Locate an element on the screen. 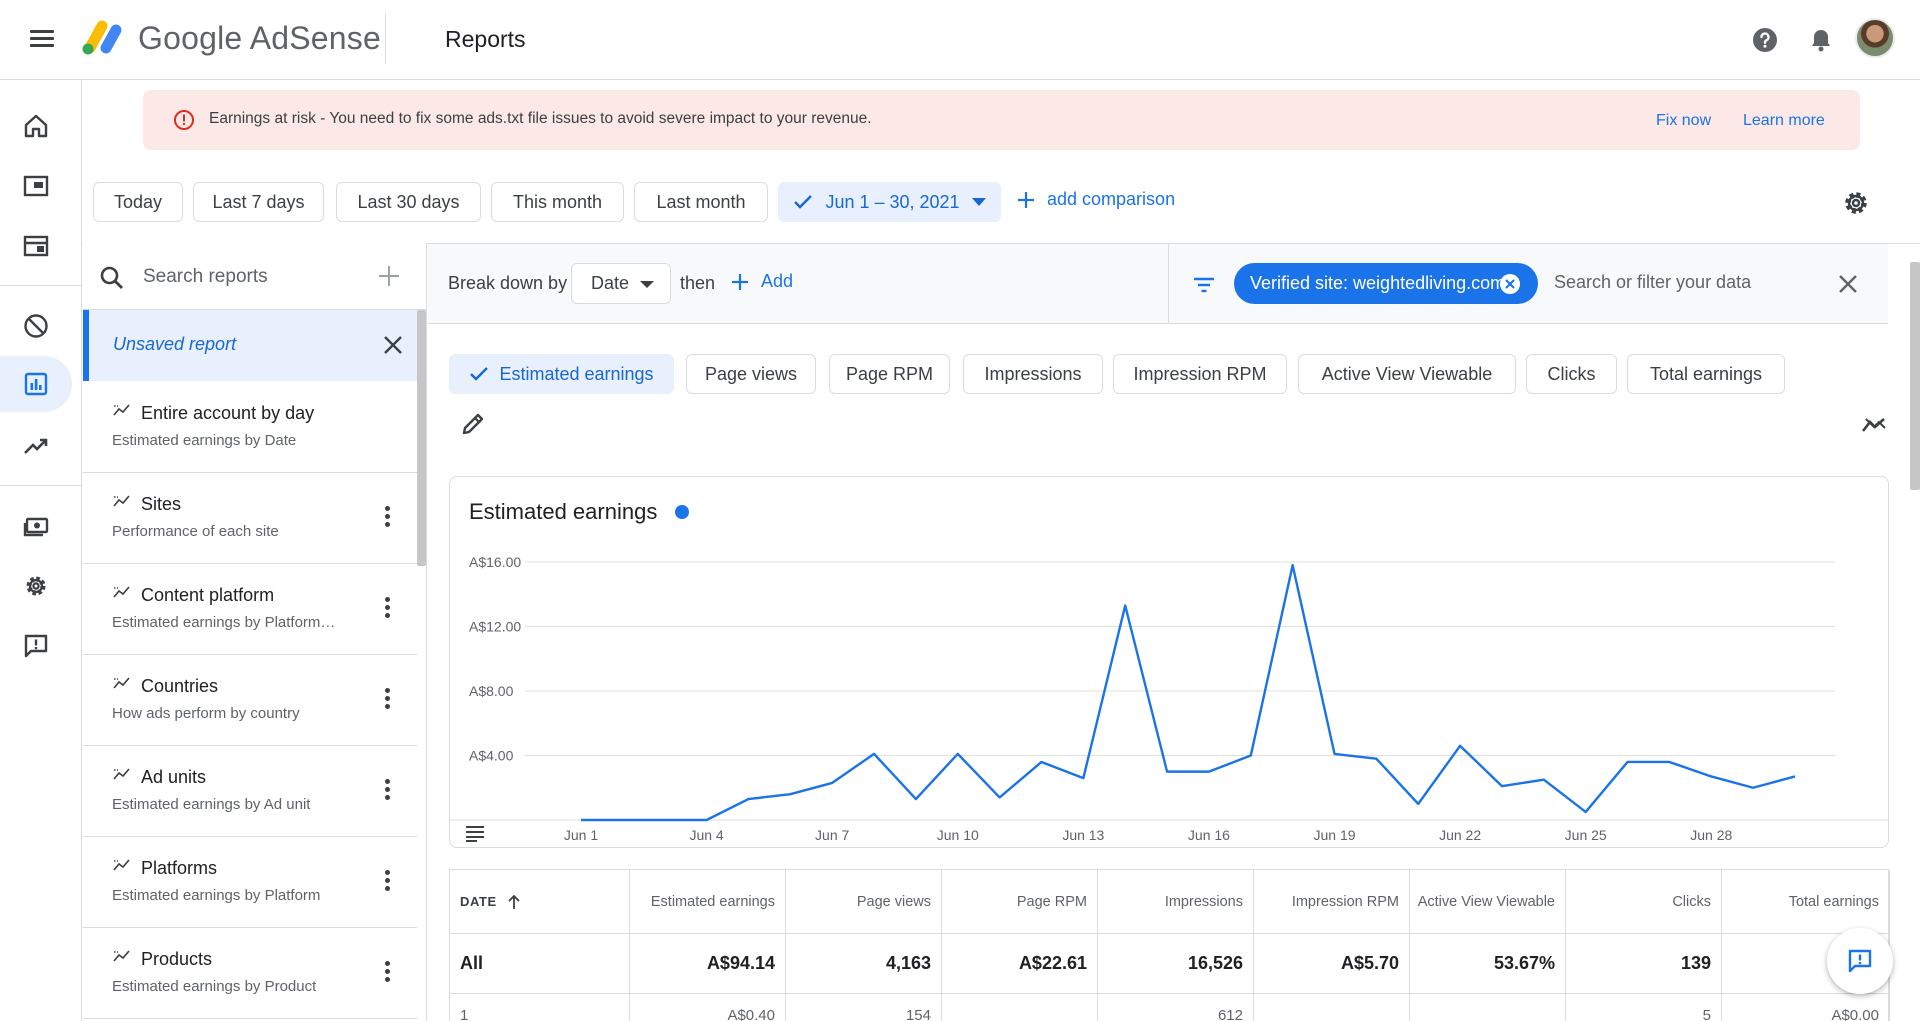 This screenshot has height=1021, width=1920. column-header-cell: Impressions is located at coordinates (1176, 901).